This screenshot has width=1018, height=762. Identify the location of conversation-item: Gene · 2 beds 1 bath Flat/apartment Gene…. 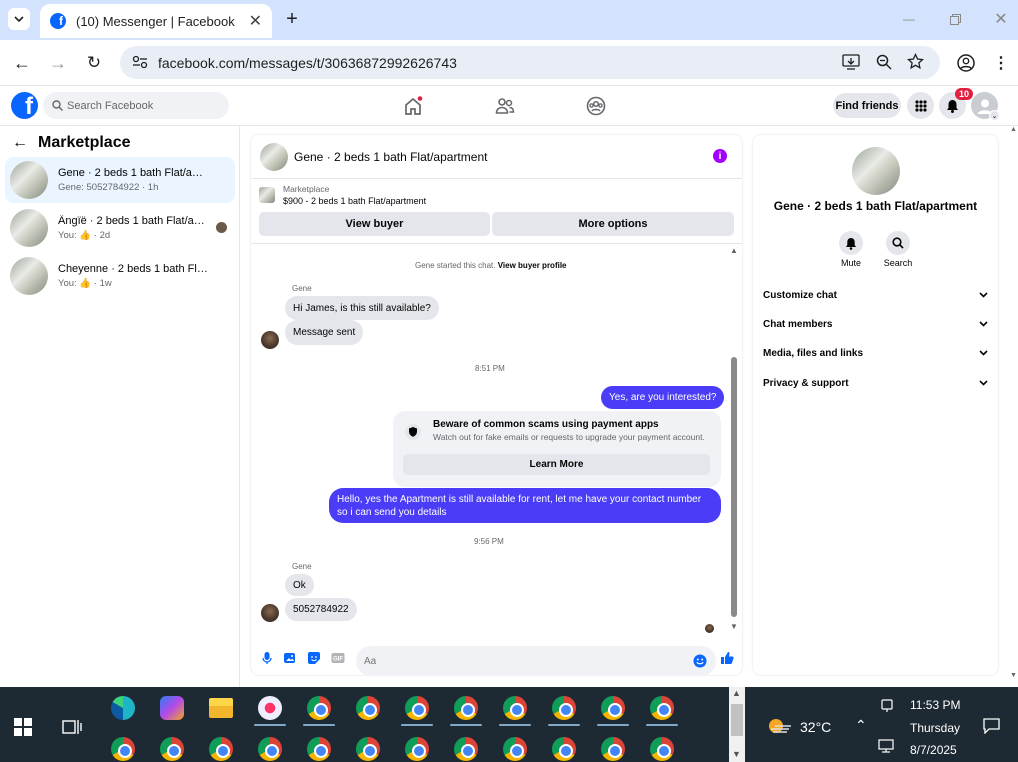
(120, 180).